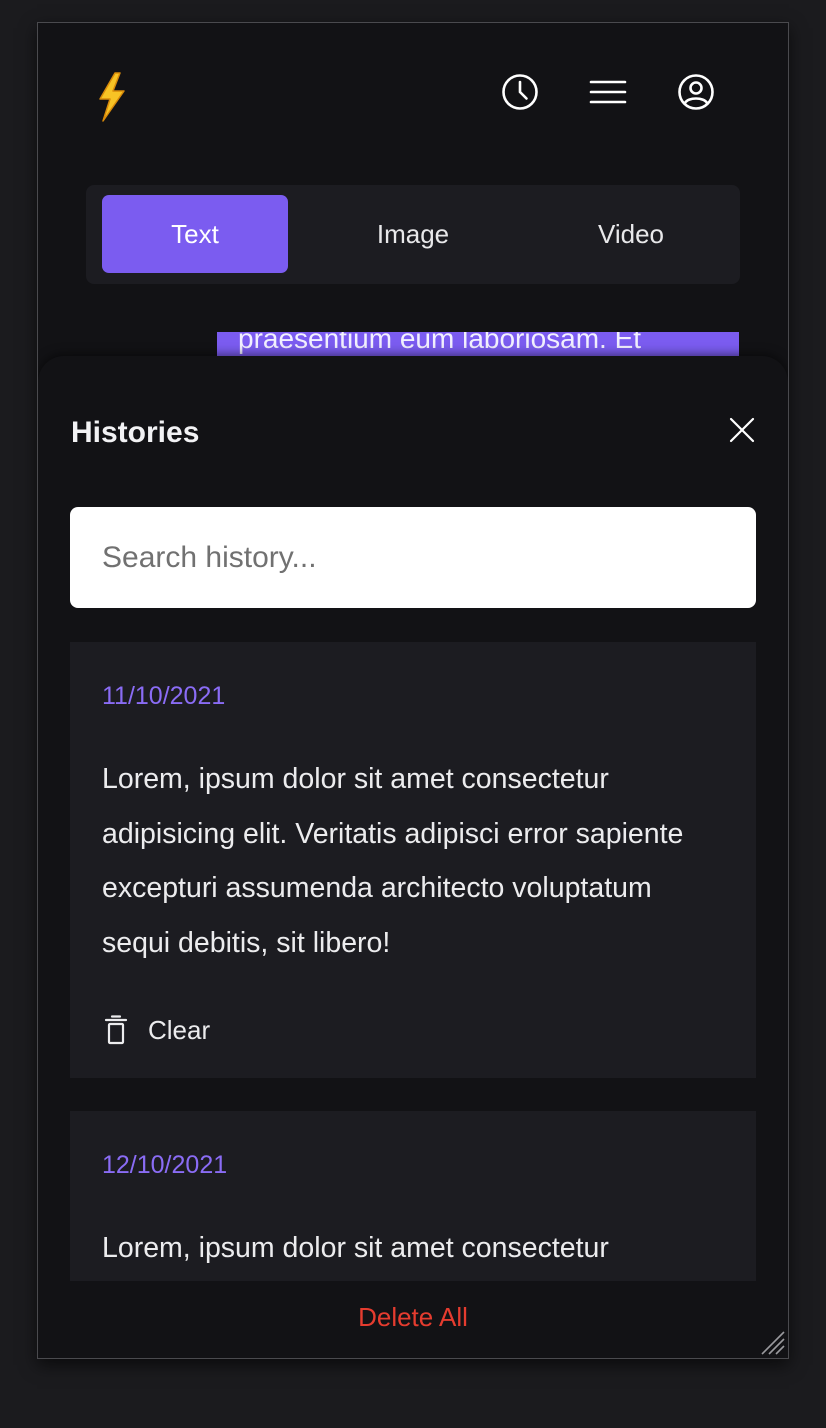  What do you see at coordinates (135, 432) in the screenshot?
I see `panel-title: Histories` at bounding box center [135, 432].